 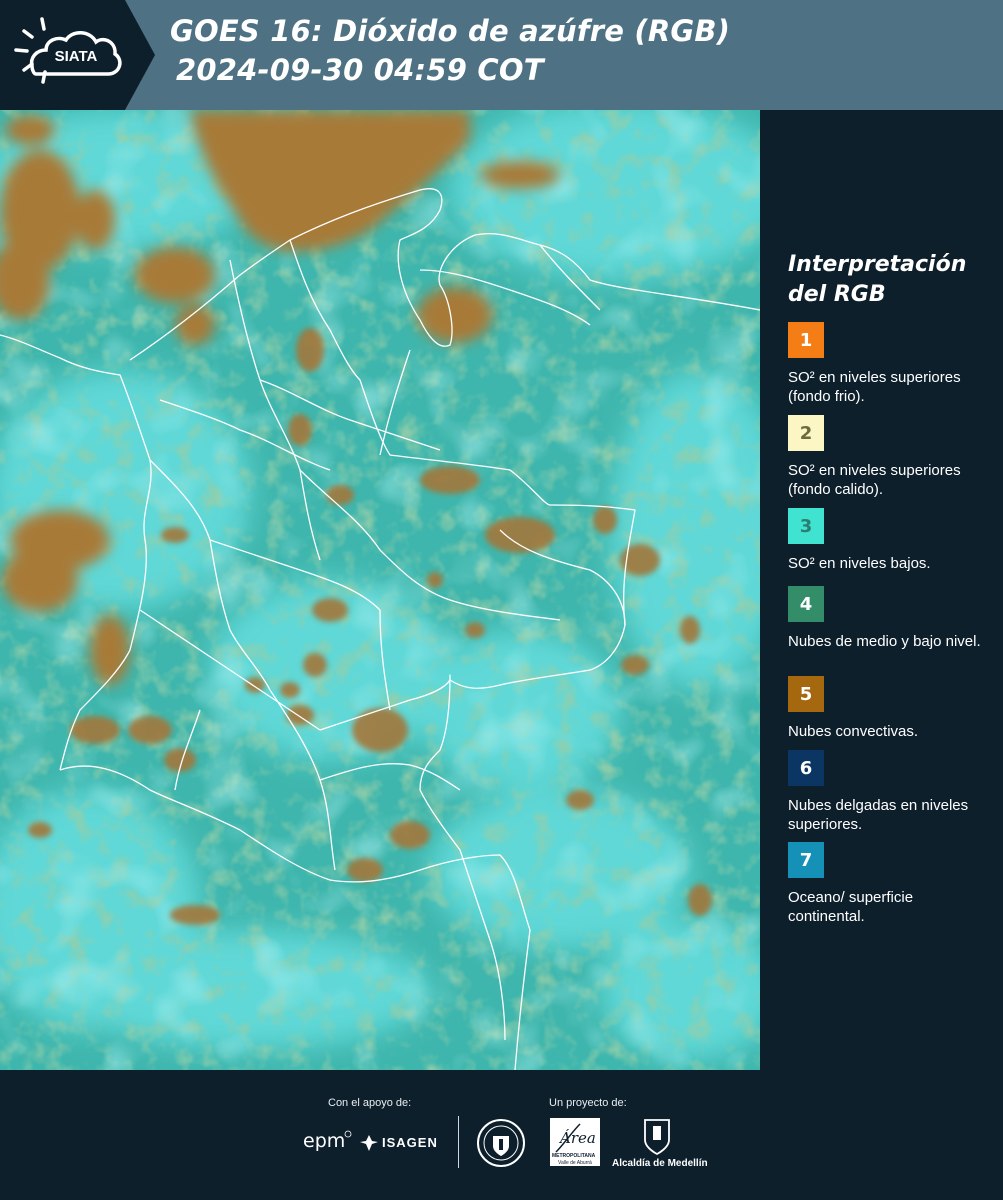 What do you see at coordinates (851, 907) in the screenshot?
I see `legend-label: Oceano/ superficie continental.` at bounding box center [851, 907].